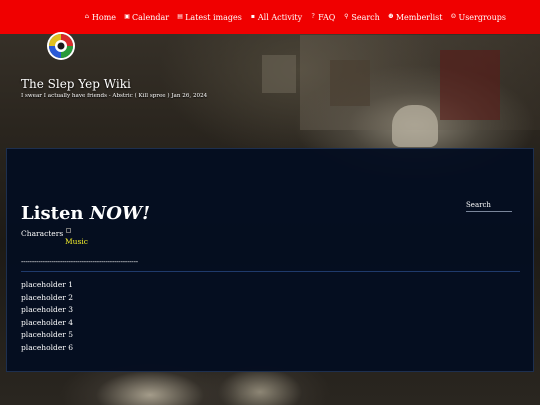  What do you see at coordinates (42, 233) in the screenshot?
I see `link-characters: Characters` at bounding box center [42, 233].